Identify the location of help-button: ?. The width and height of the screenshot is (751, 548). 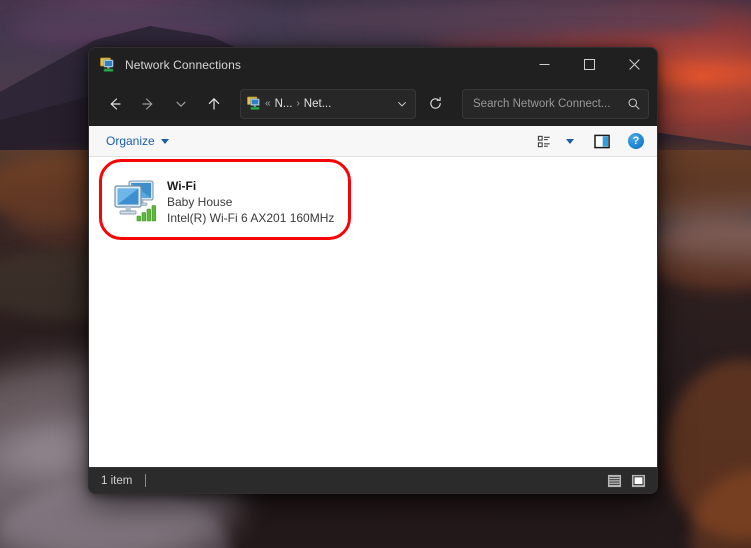
(636, 141).